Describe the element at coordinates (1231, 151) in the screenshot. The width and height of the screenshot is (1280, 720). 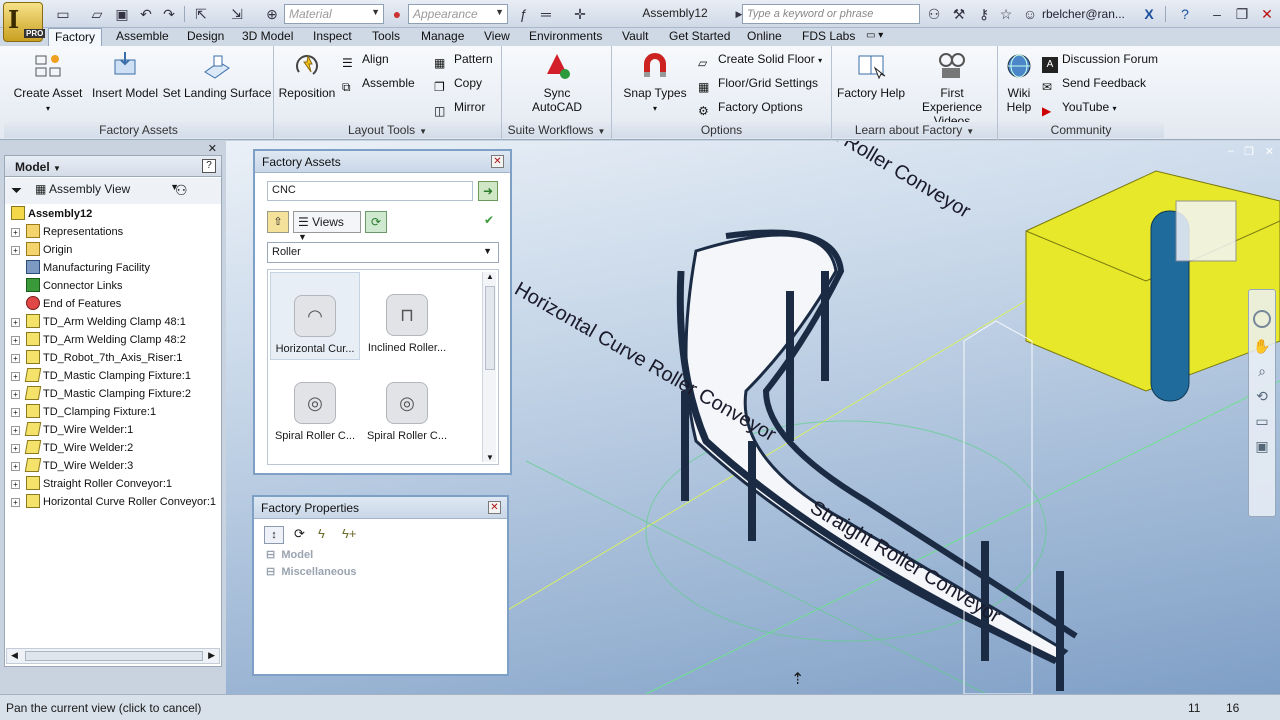
I see `viewport-minimize-icon: –` at that location.